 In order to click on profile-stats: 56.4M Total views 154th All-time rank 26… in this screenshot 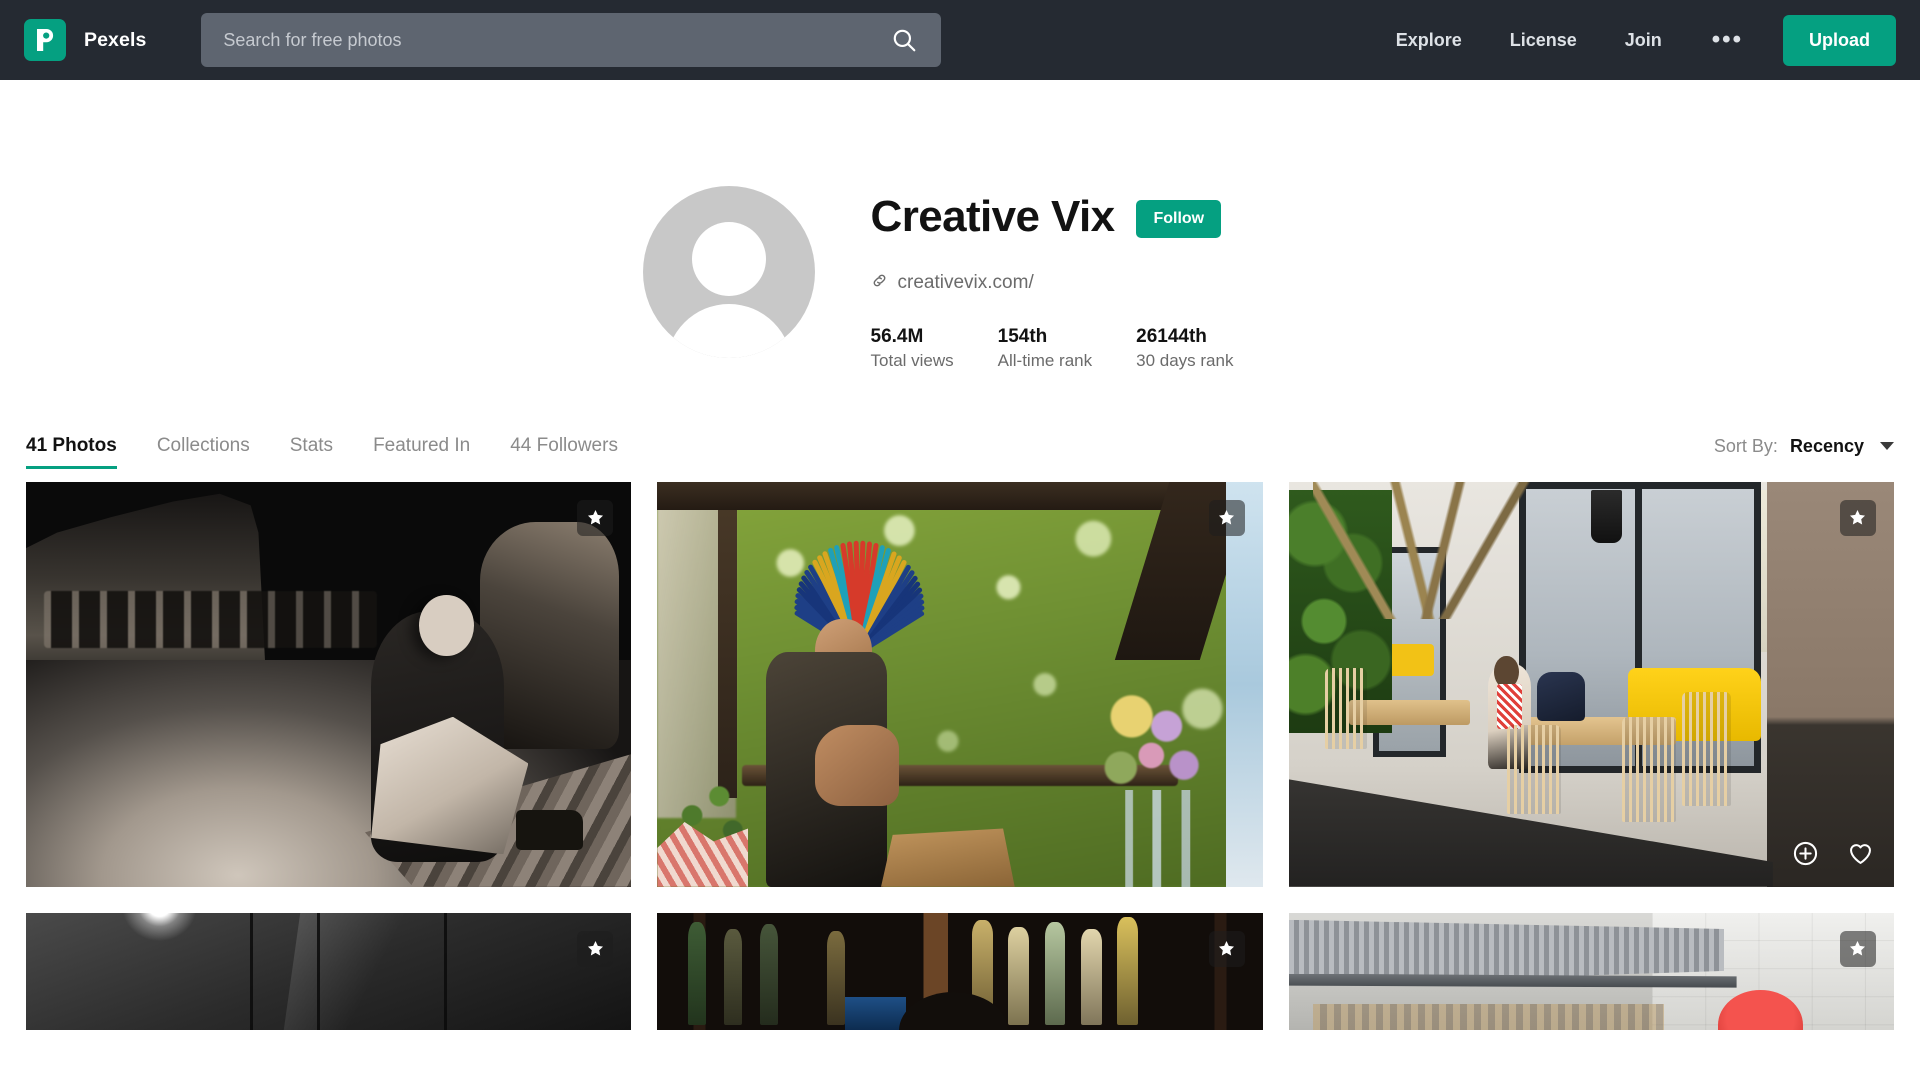, I will do `click(1074, 348)`.